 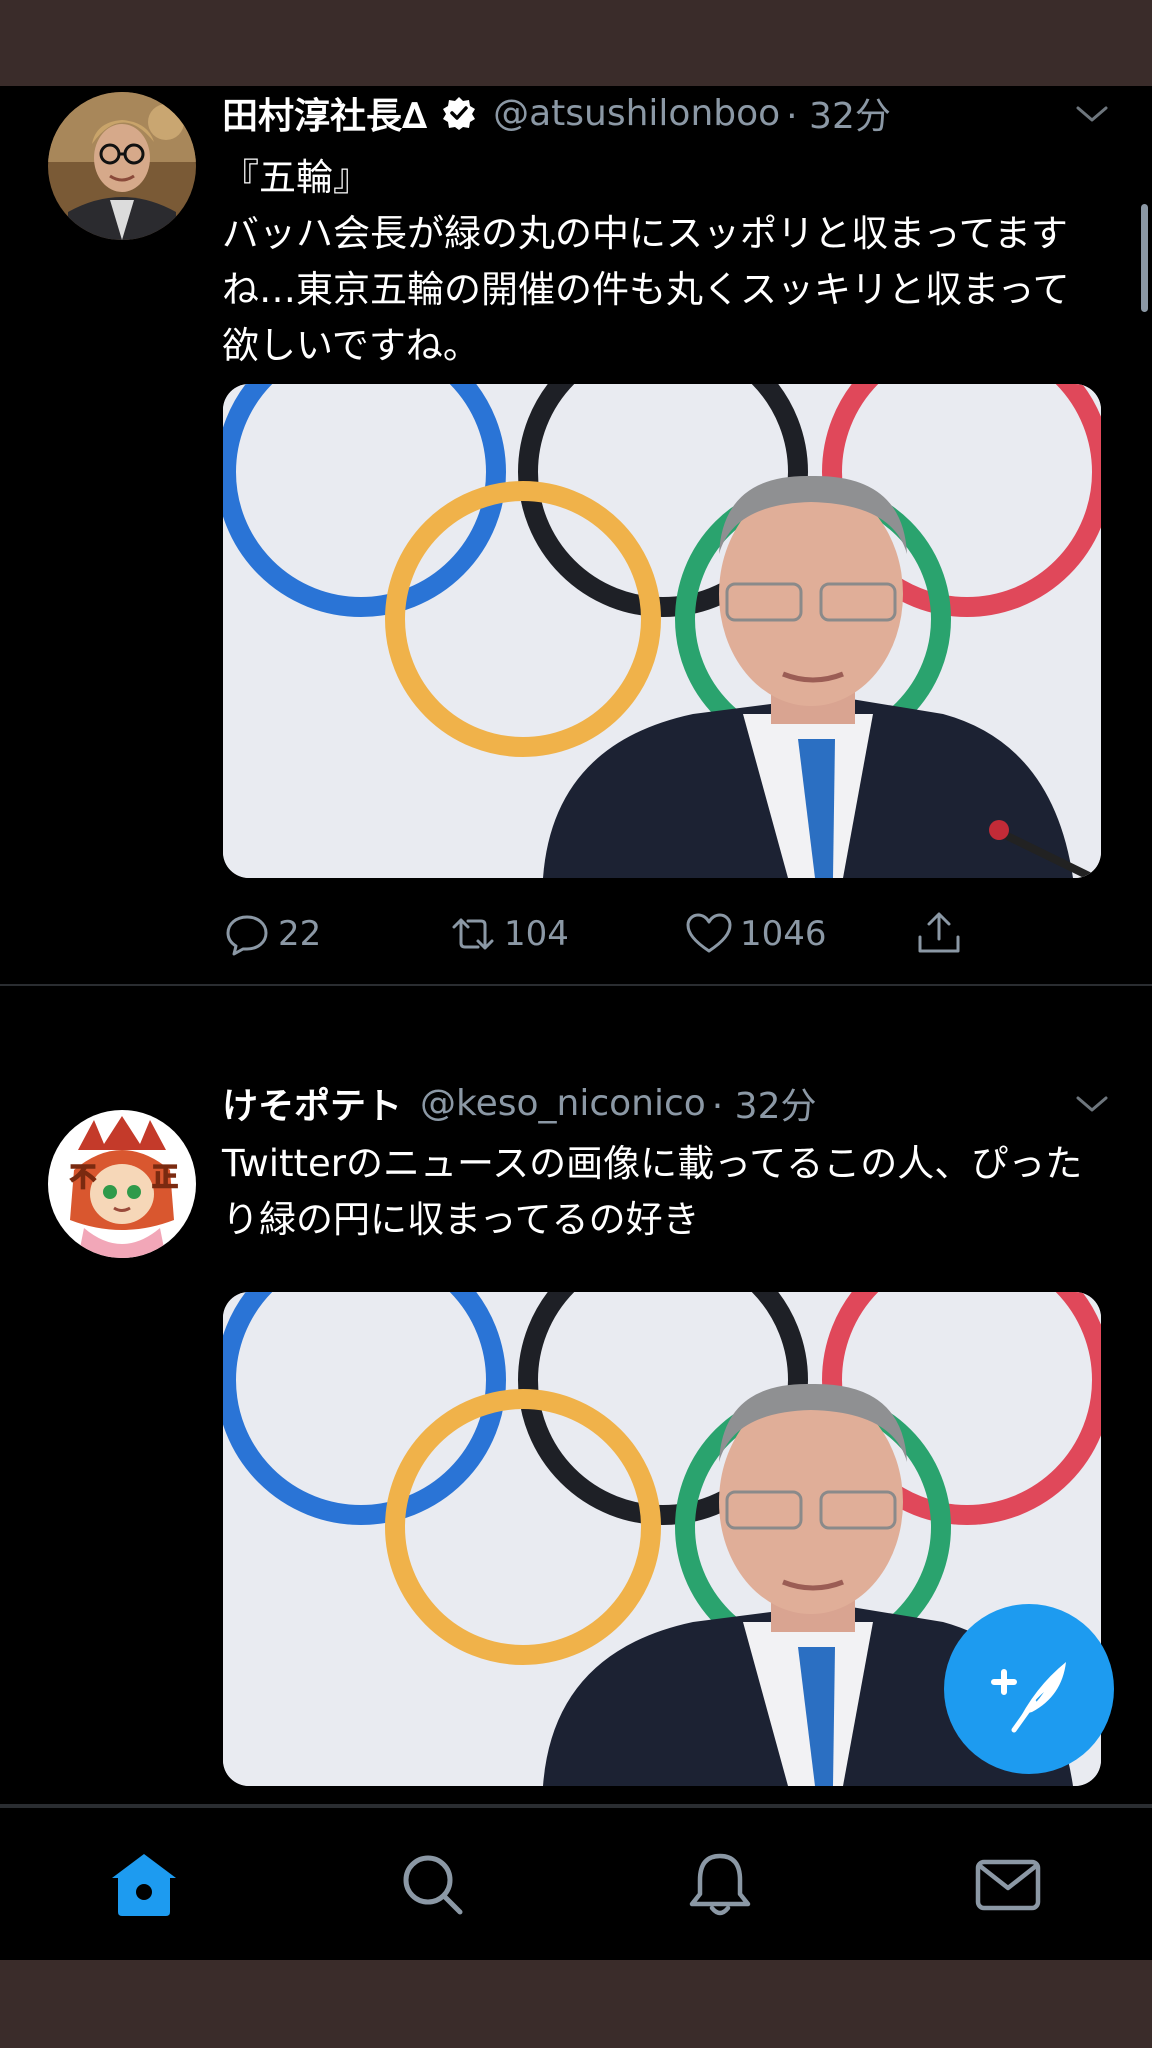 What do you see at coordinates (165, 1178) in the screenshot?
I see `svg-text: 正` at bounding box center [165, 1178].